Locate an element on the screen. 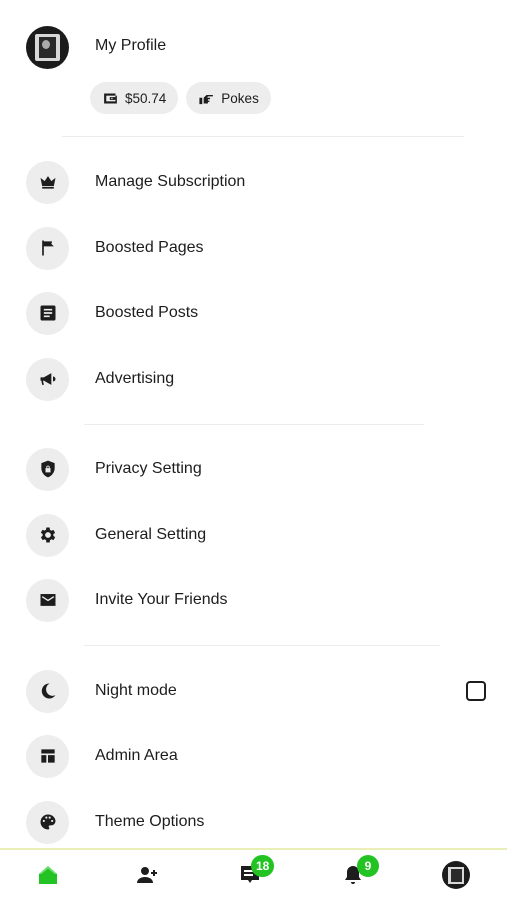 This screenshot has height=900, width=507. flag-icon-wrap is located at coordinates (47, 248).